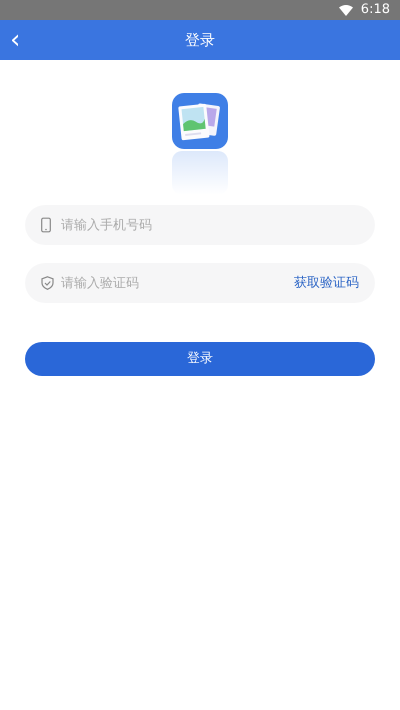 The height and width of the screenshot is (710, 400). What do you see at coordinates (375, 10) in the screenshot?
I see `clock: 6:18` at bounding box center [375, 10].